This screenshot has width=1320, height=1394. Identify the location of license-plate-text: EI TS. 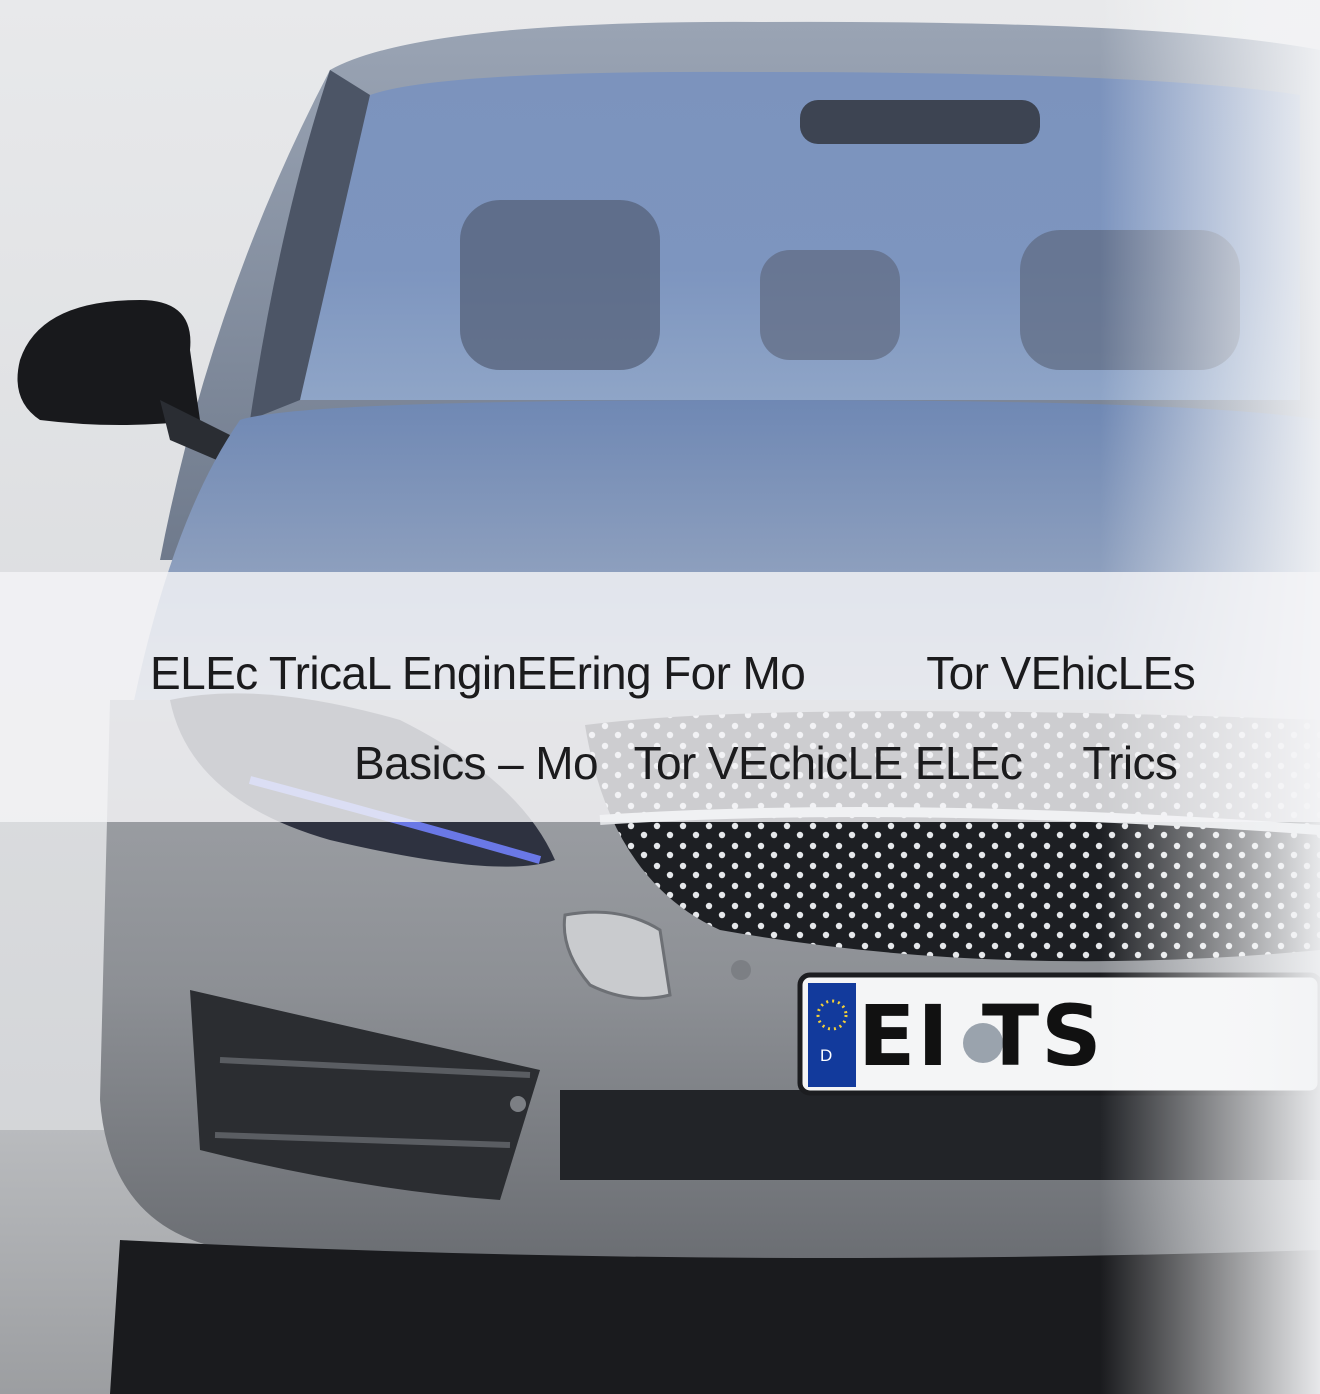
(981, 1036).